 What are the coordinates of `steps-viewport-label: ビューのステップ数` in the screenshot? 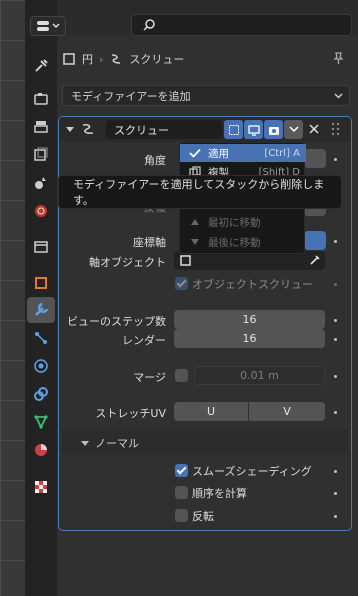 It's located at (116, 321).